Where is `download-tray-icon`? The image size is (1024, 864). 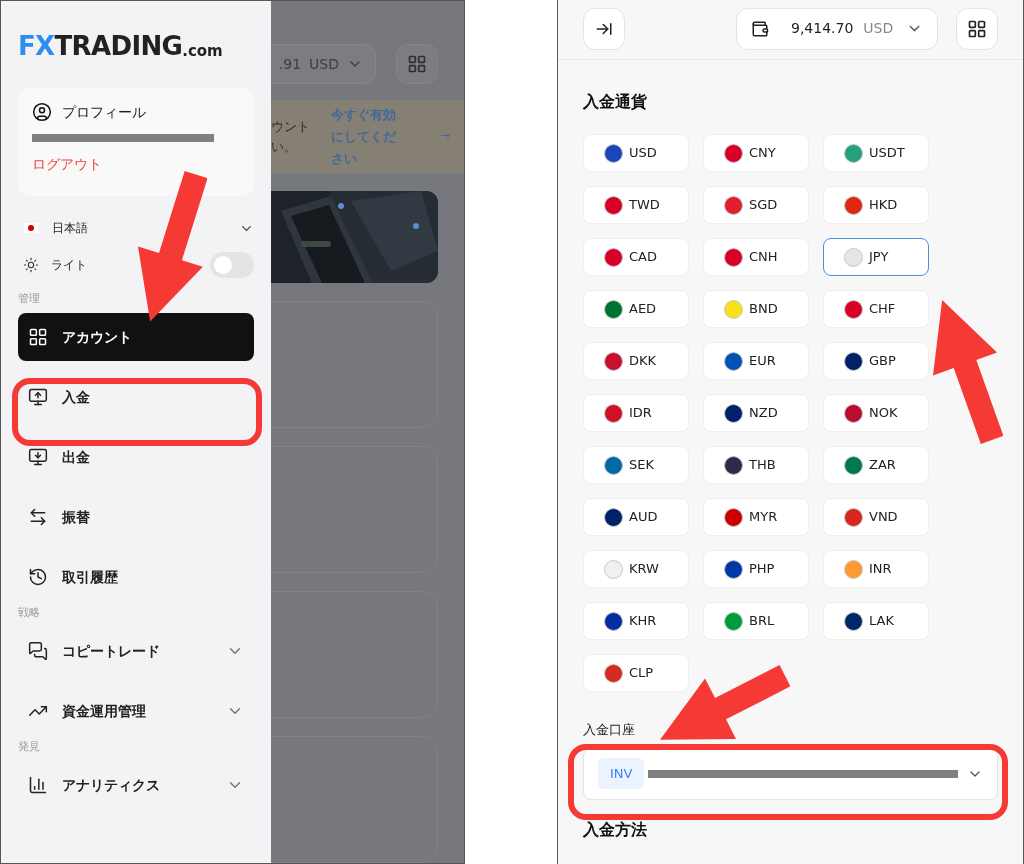
download-tray-icon is located at coordinates (38, 457).